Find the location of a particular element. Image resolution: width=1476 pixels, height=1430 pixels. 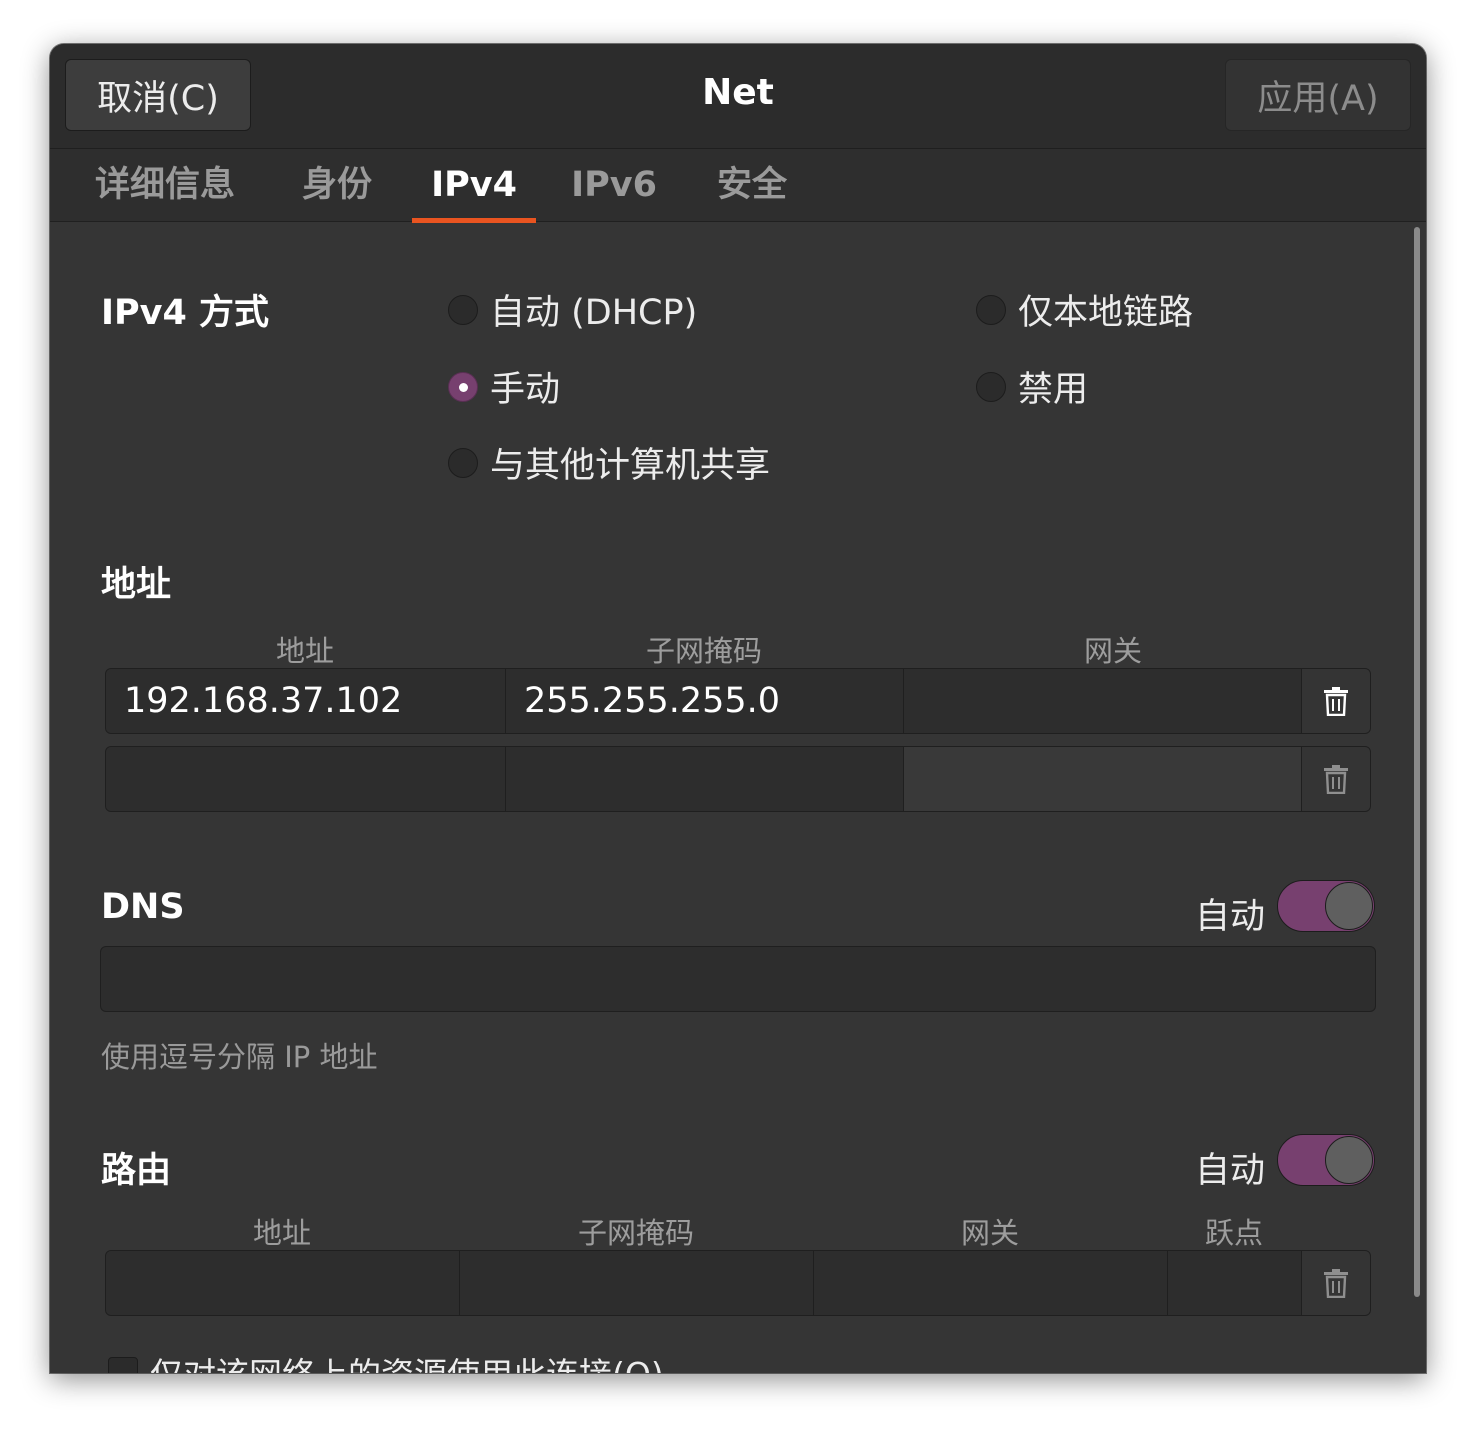

route-netmask-input is located at coordinates (637, 1283).